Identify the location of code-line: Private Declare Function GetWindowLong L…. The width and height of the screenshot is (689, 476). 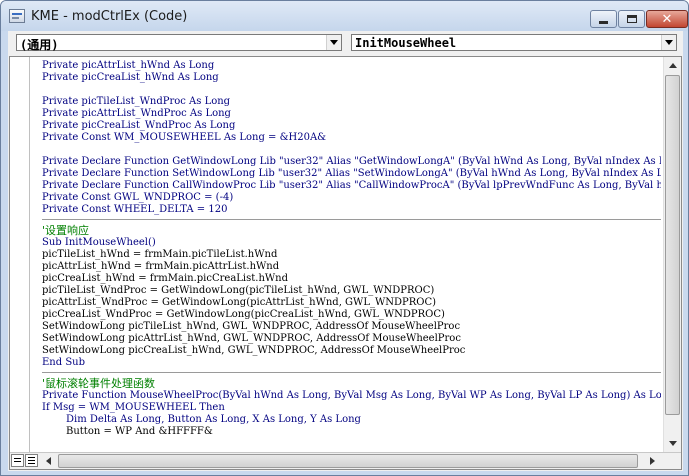
(351, 162).